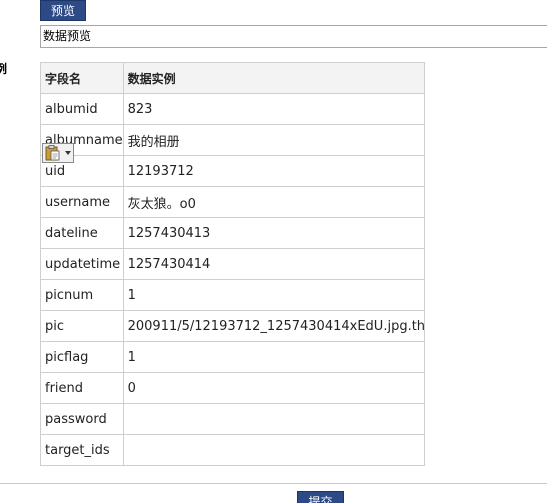 The width and height of the screenshot is (547, 503). I want to click on clipboard-paste-icon, so click(52, 153).